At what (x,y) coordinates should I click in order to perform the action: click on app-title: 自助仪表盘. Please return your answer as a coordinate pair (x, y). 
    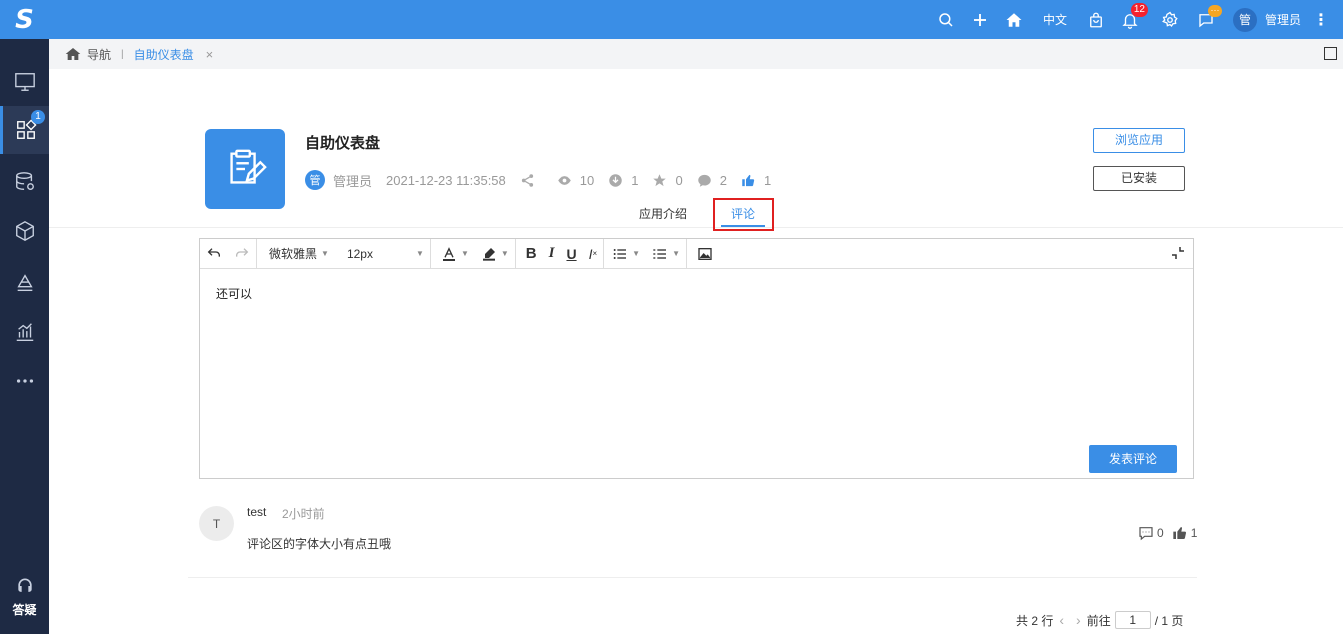
    Looking at the image, I should click on (343, 143).